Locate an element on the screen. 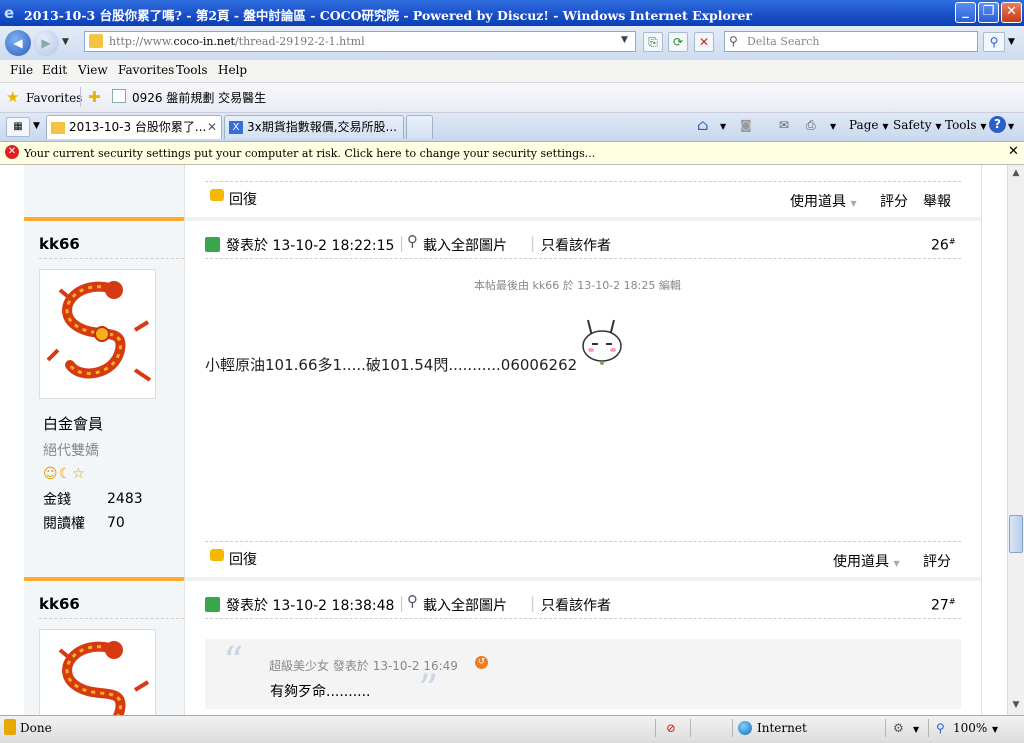 This screenshot has width=1024, height=743. rabbit-emoticon is located at coordinates (602, 343).